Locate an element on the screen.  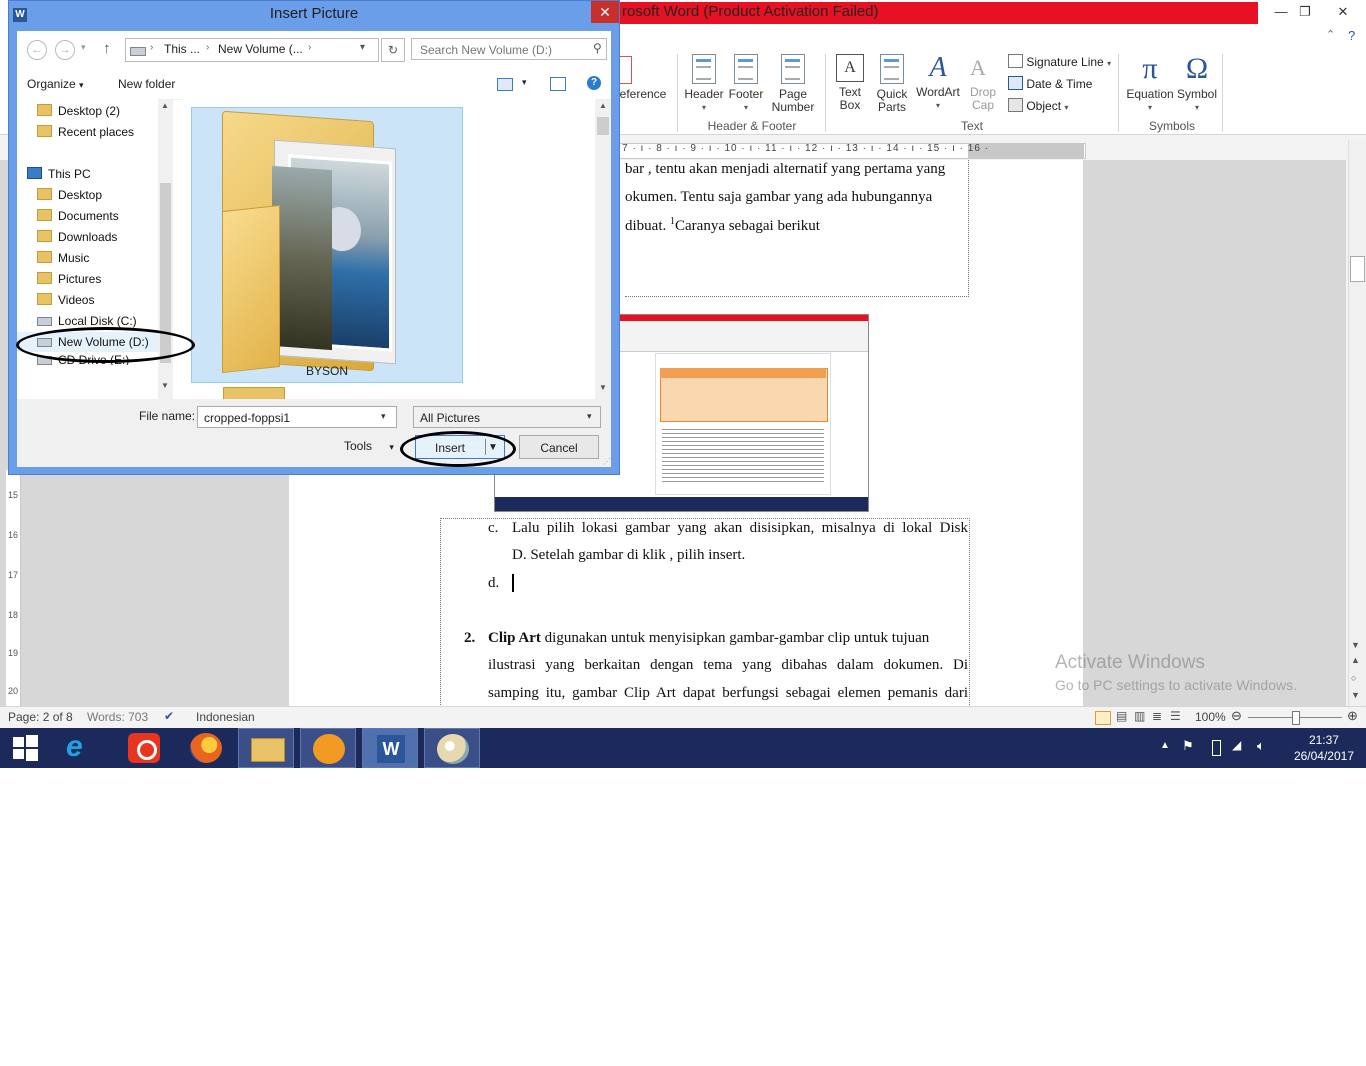
symbol-button: Ω Symbol ▾ is located at coordinates (1197, 84).